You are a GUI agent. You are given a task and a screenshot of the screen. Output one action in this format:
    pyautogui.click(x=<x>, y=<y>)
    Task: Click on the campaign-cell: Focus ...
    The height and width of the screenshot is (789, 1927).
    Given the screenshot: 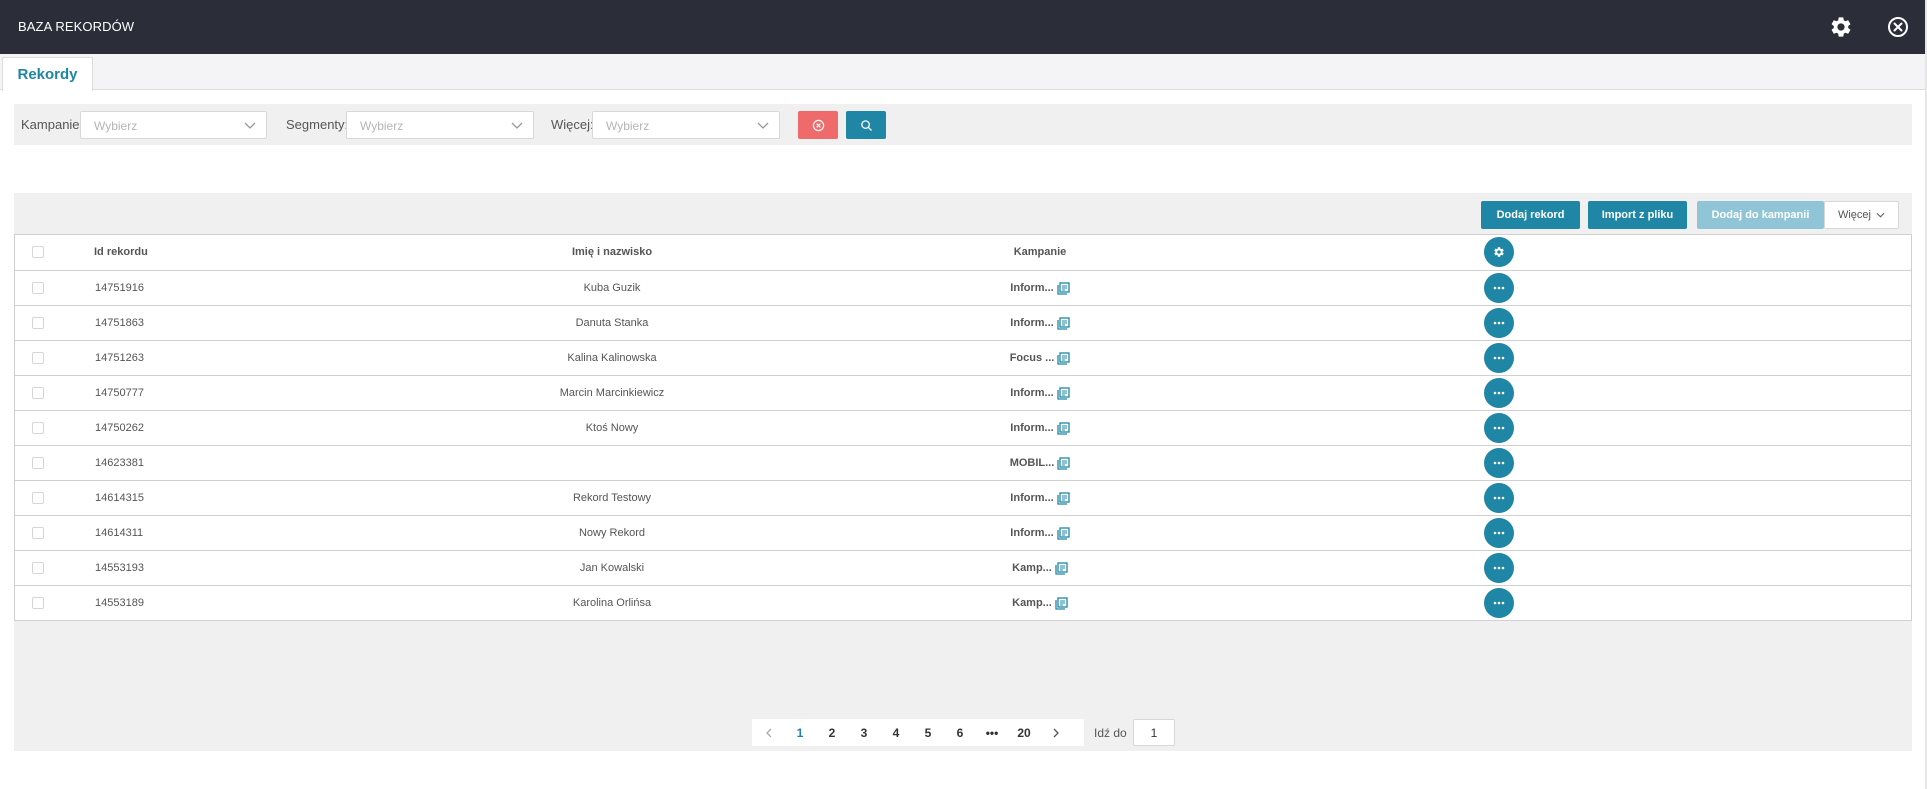 What is the action you would take?
    pyautogui.click(x=1040, y=358)
    